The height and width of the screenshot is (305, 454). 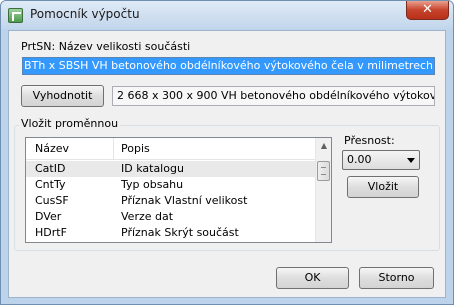 I want to click on column-header-name: Název, so click(x=52, y=148).